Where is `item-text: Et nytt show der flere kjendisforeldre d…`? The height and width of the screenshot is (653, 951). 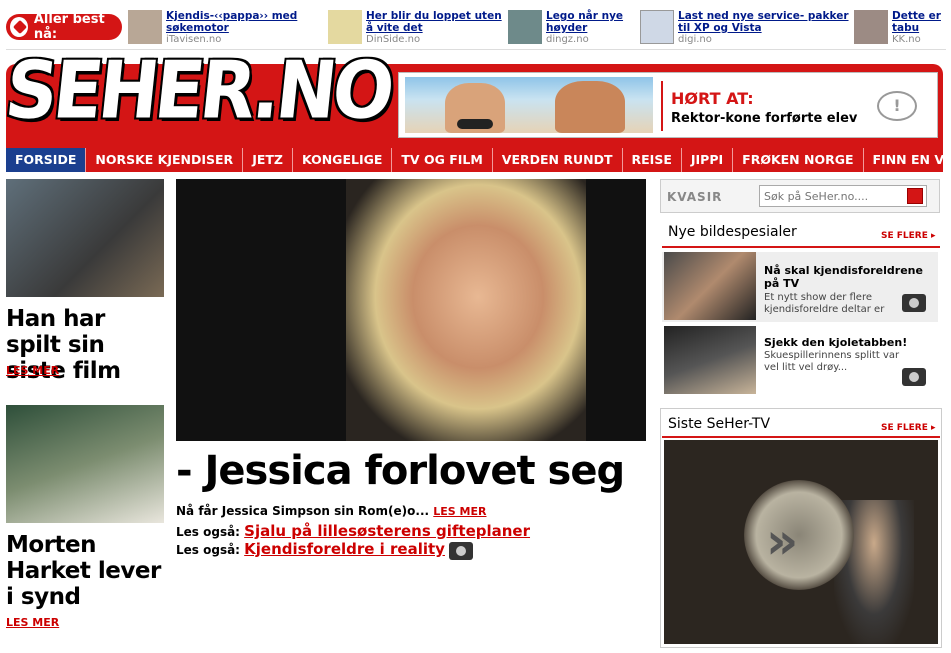
item-text: Et nytt show der flere kjendisforeldre d… is located at coordinates (824, 303).